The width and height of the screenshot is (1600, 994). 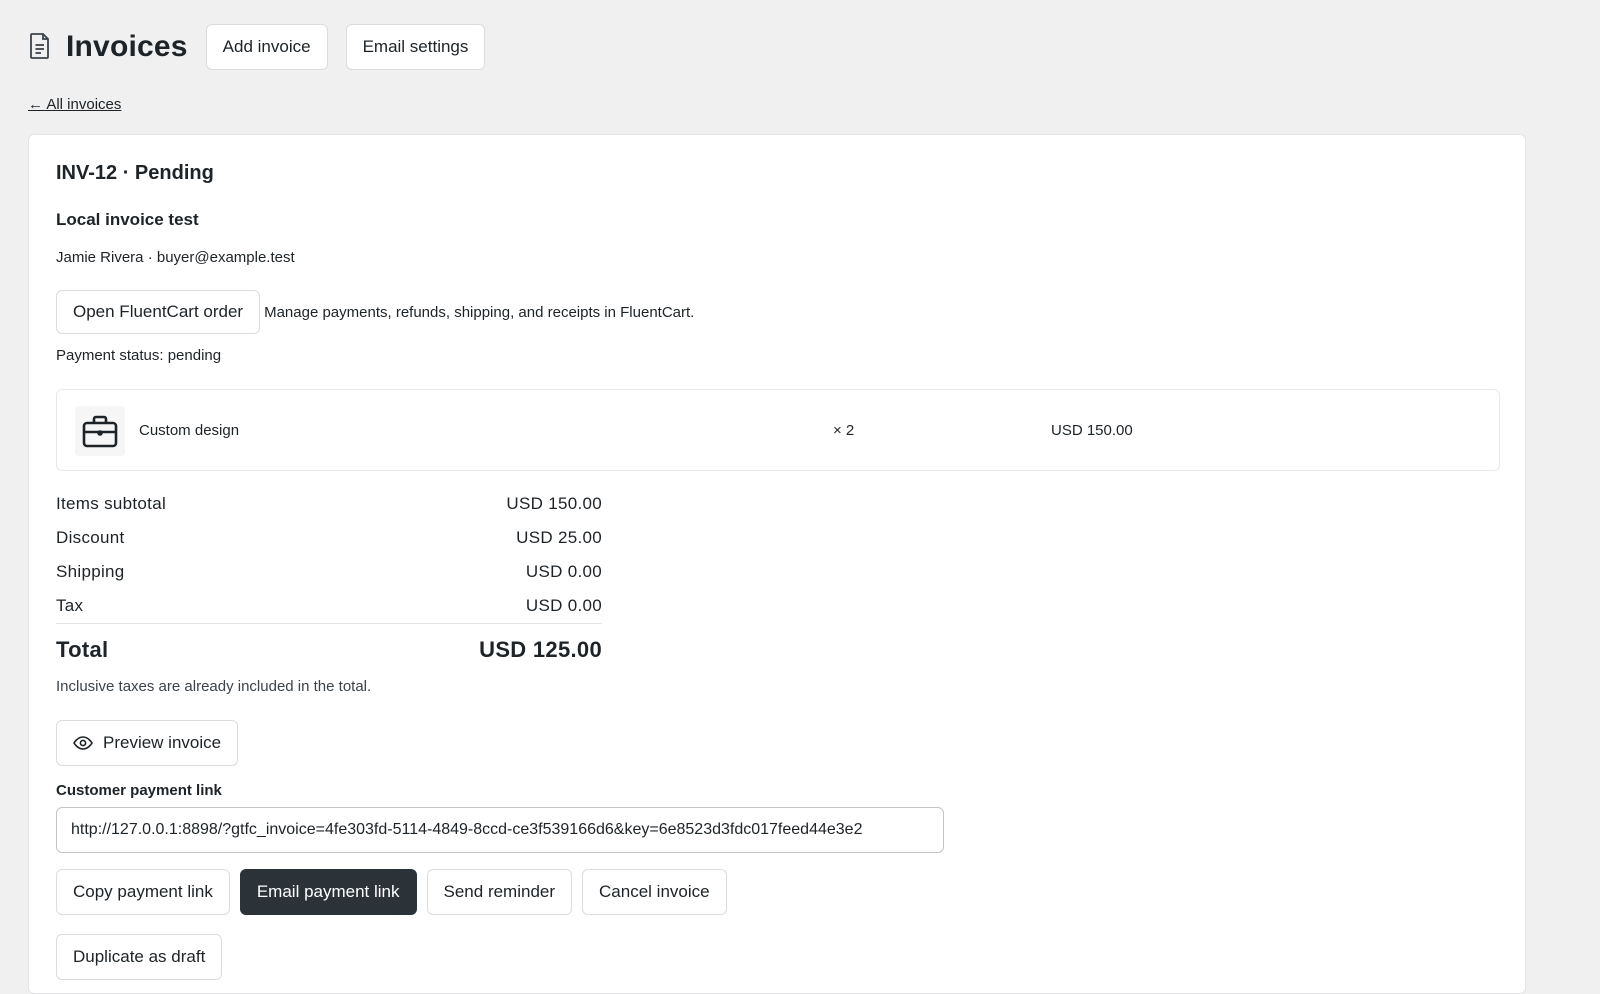 What do you see at coordinates (499, 892) in the screenshot?
I see `send-reminder-button: Send reminder` at bounding box center [499, 892].